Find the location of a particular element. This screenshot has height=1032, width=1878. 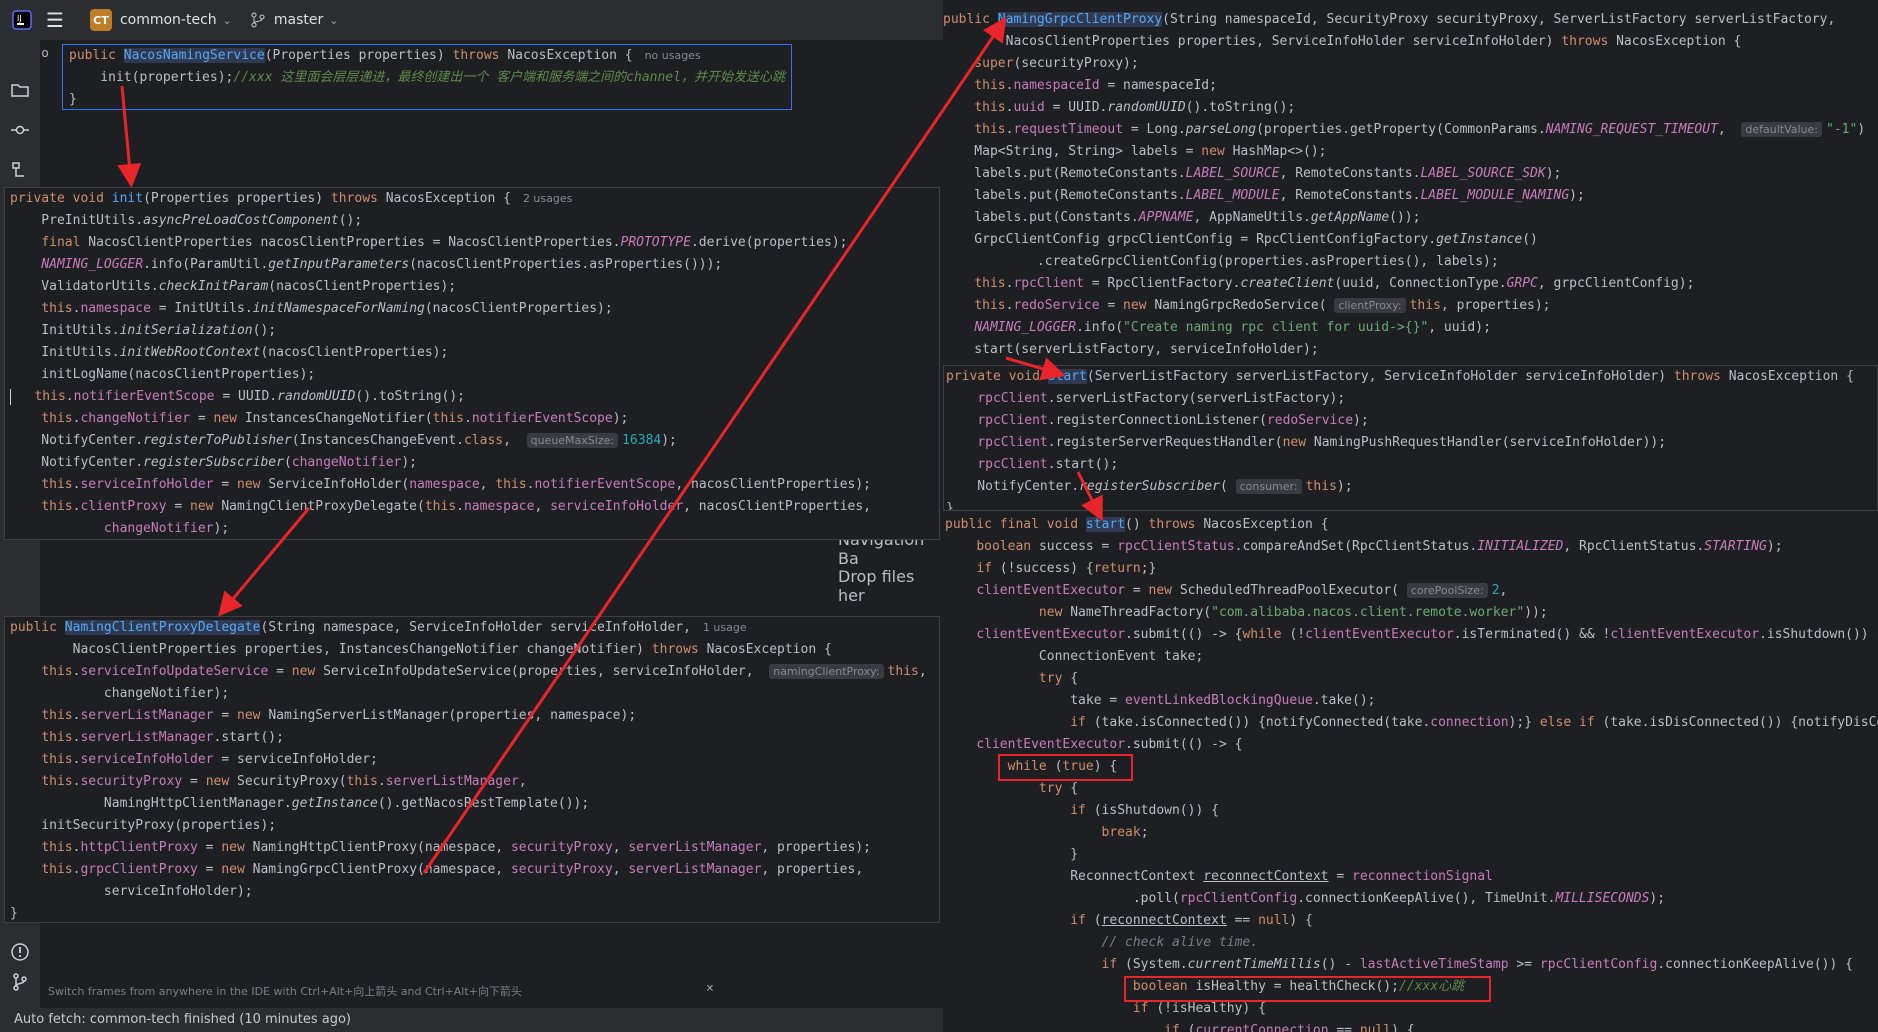

project-selector: CT common-tech ⌄ is located at coordinates (160, 20).